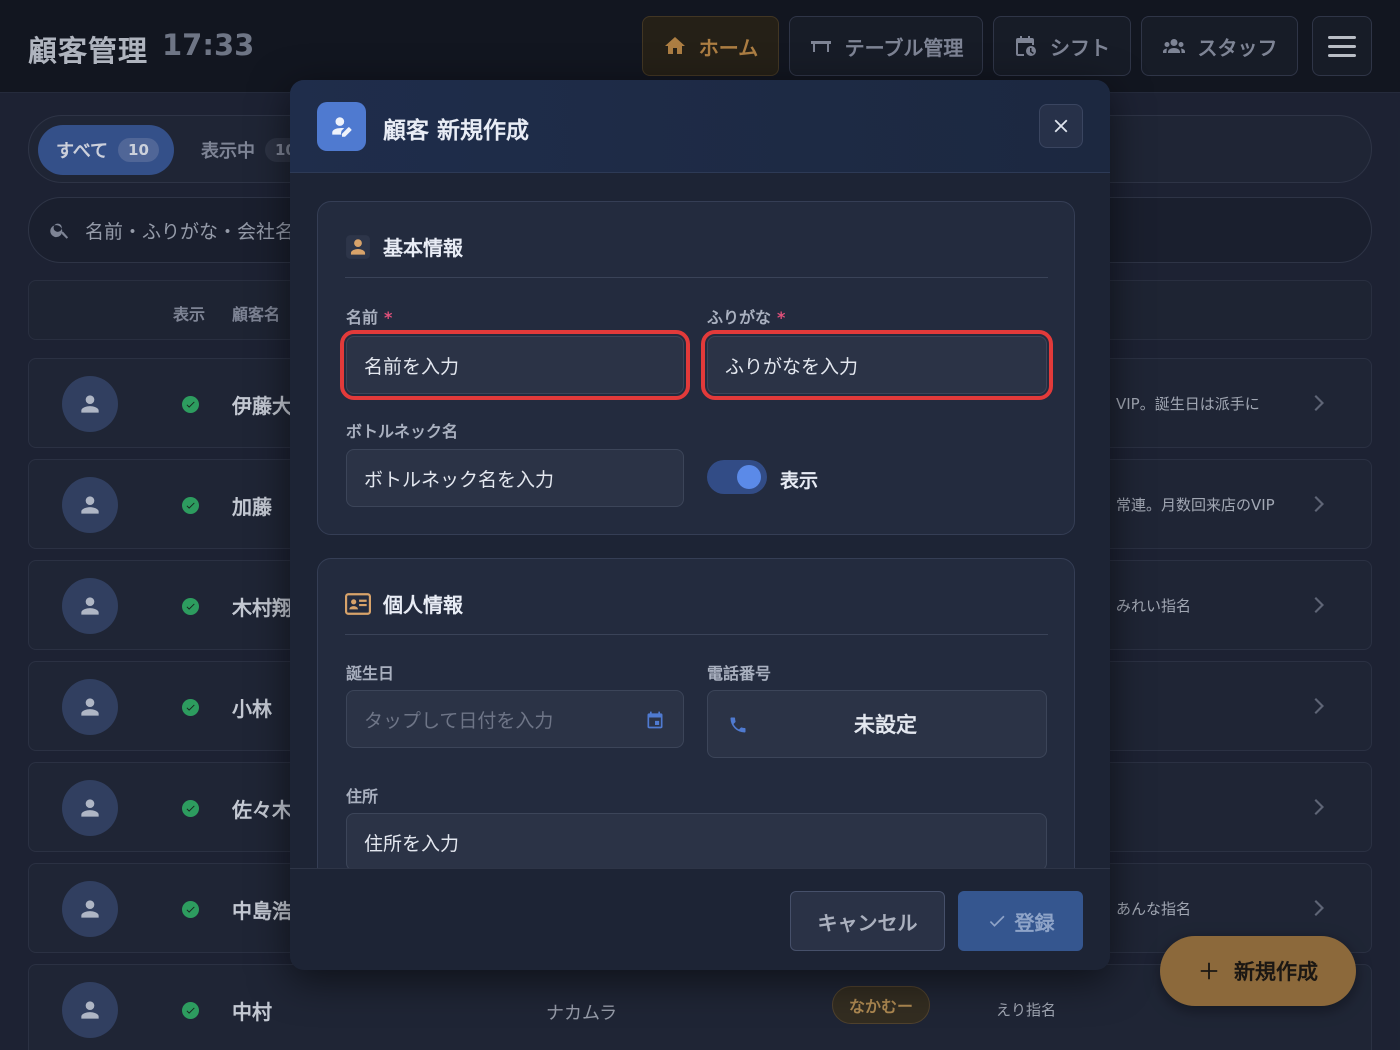 The image size is (1400, 1050). What do you see at coordinates (358, 246) in the screenshot?
I see `person-icon` at bounding box center [358, 246].